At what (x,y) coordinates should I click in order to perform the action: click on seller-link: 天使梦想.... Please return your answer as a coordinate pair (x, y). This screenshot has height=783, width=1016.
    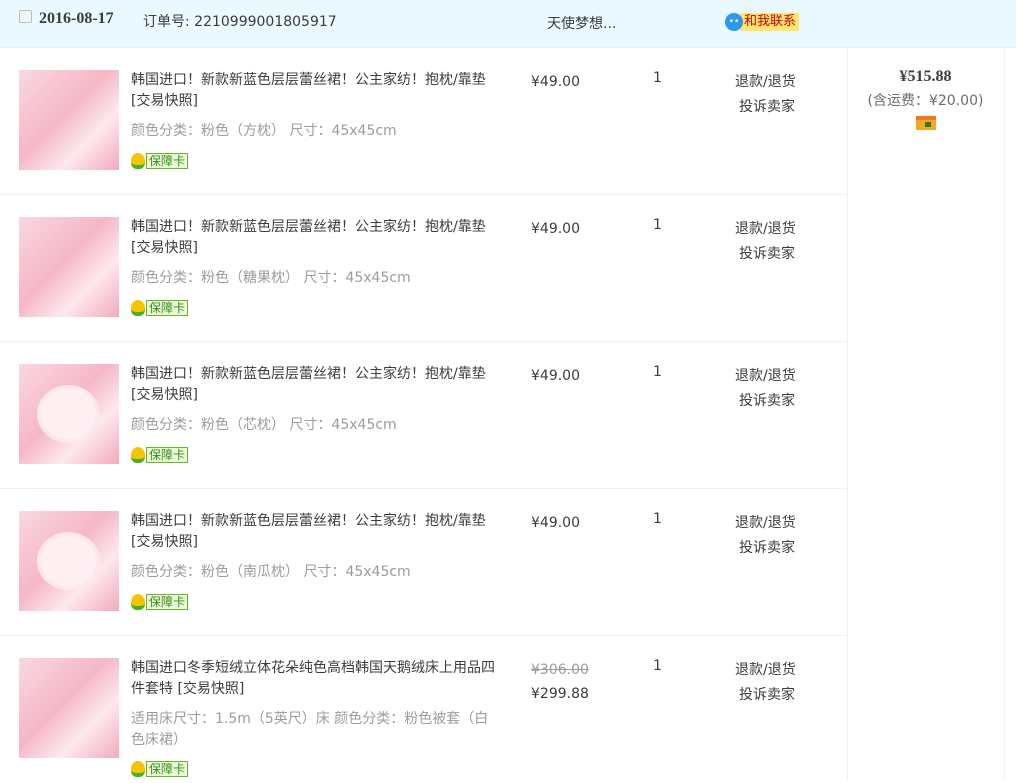
    Looking at the image, I should click on (581, 23).